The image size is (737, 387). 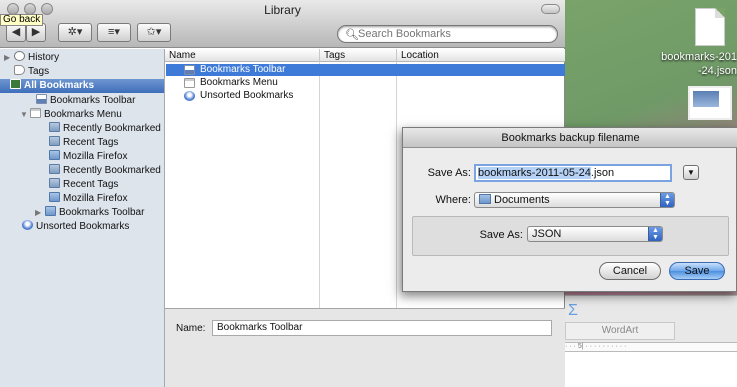 I want to click on save-as-label: Save As:, so click(x=449, y=173).